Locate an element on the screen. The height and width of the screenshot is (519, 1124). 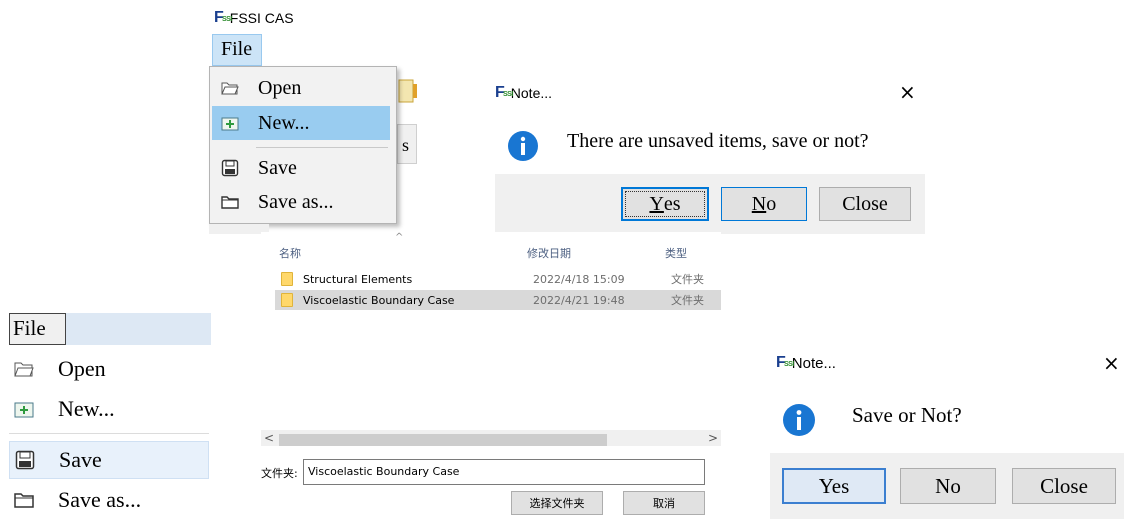
list-item: Structural Elements 2022/4/18 15:09 文件夹 is located at coordinates (498, 279).